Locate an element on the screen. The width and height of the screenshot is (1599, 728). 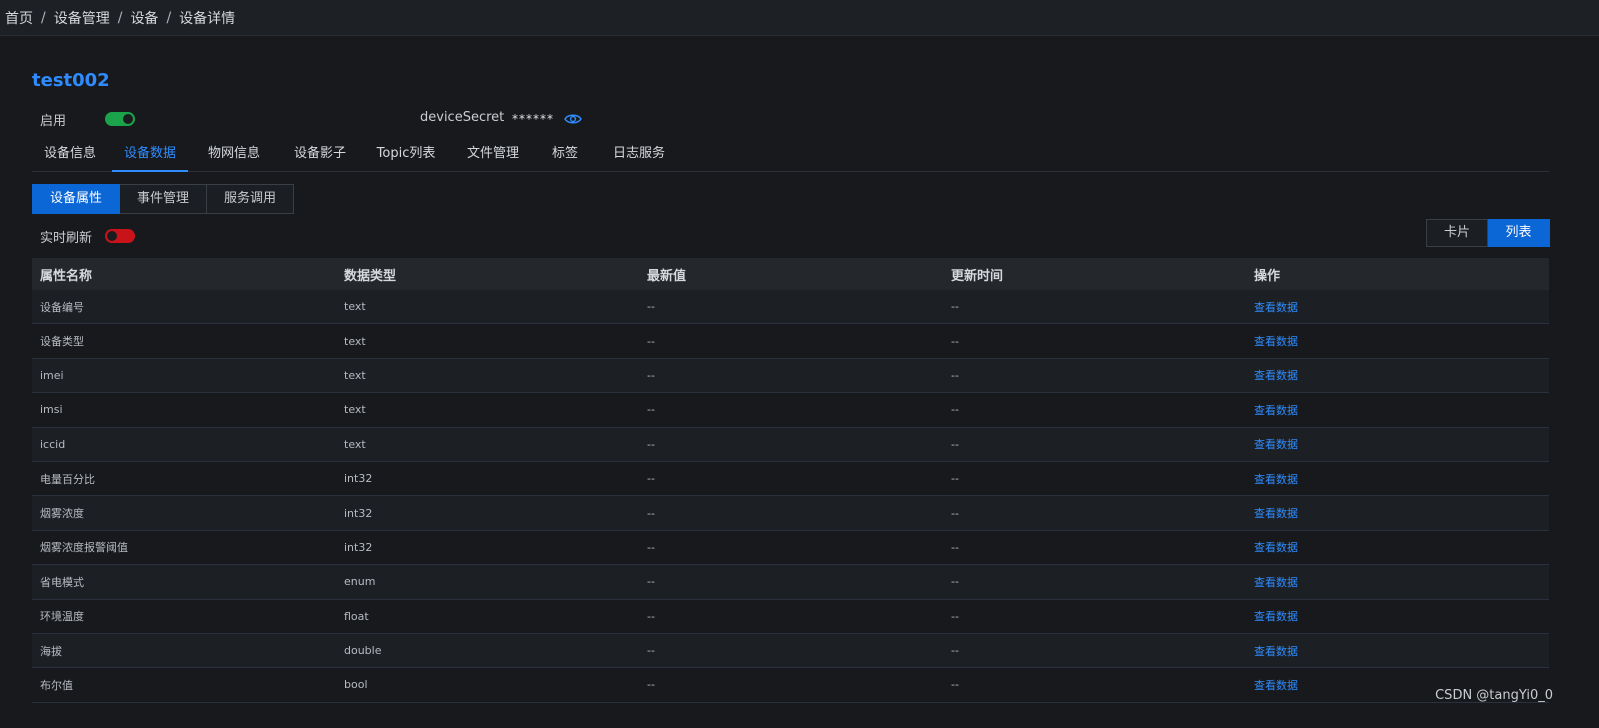
main-tabs: 设备信息 设备数据 物网信息 设备影子 Topic列表 文件管理 标签 日志服务 is located at coordinates (790, 156).